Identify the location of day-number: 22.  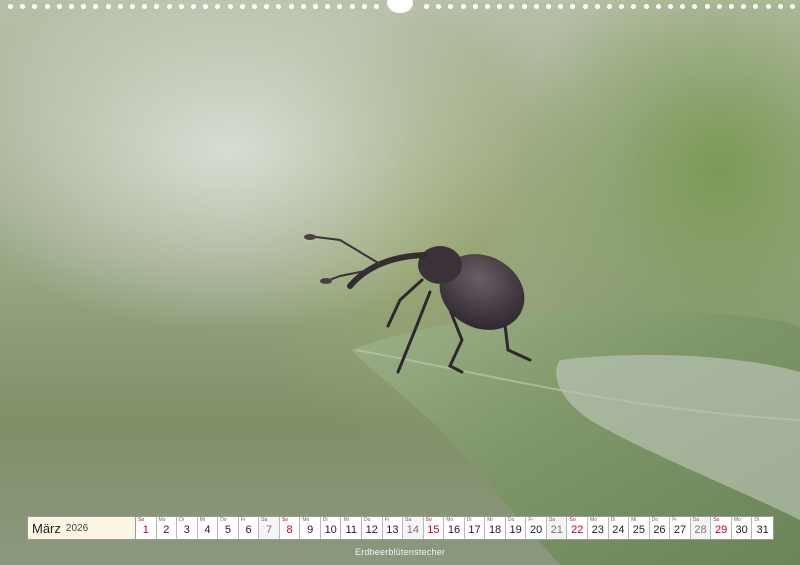
(577, 530).